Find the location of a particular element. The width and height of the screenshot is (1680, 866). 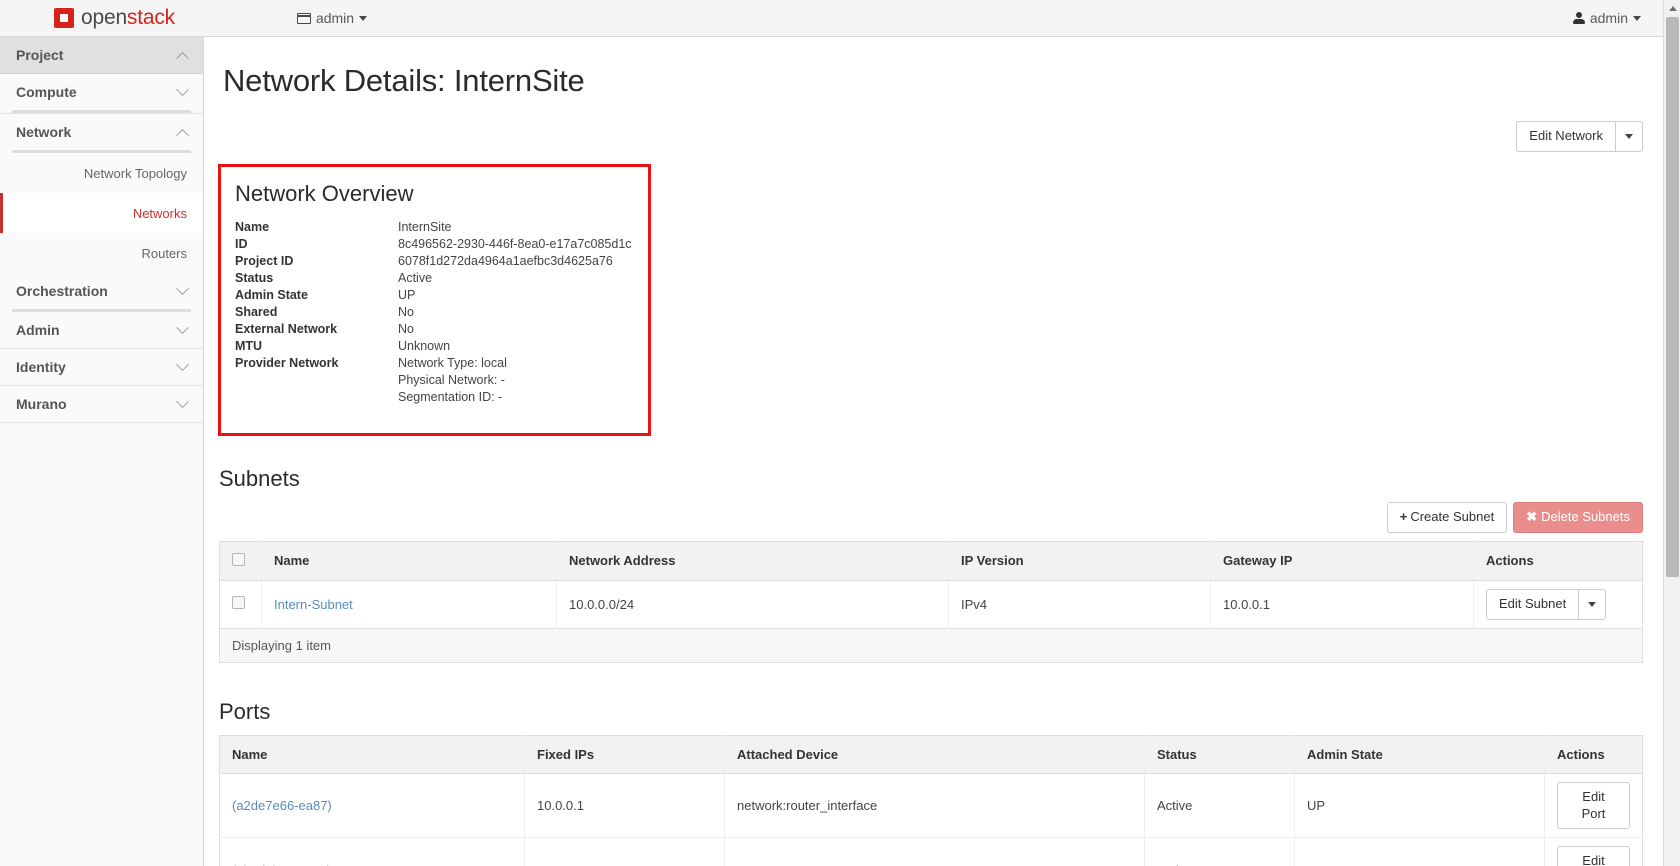

create-subnet-button: + Create Subnet is located at coordinates (1447, 517).